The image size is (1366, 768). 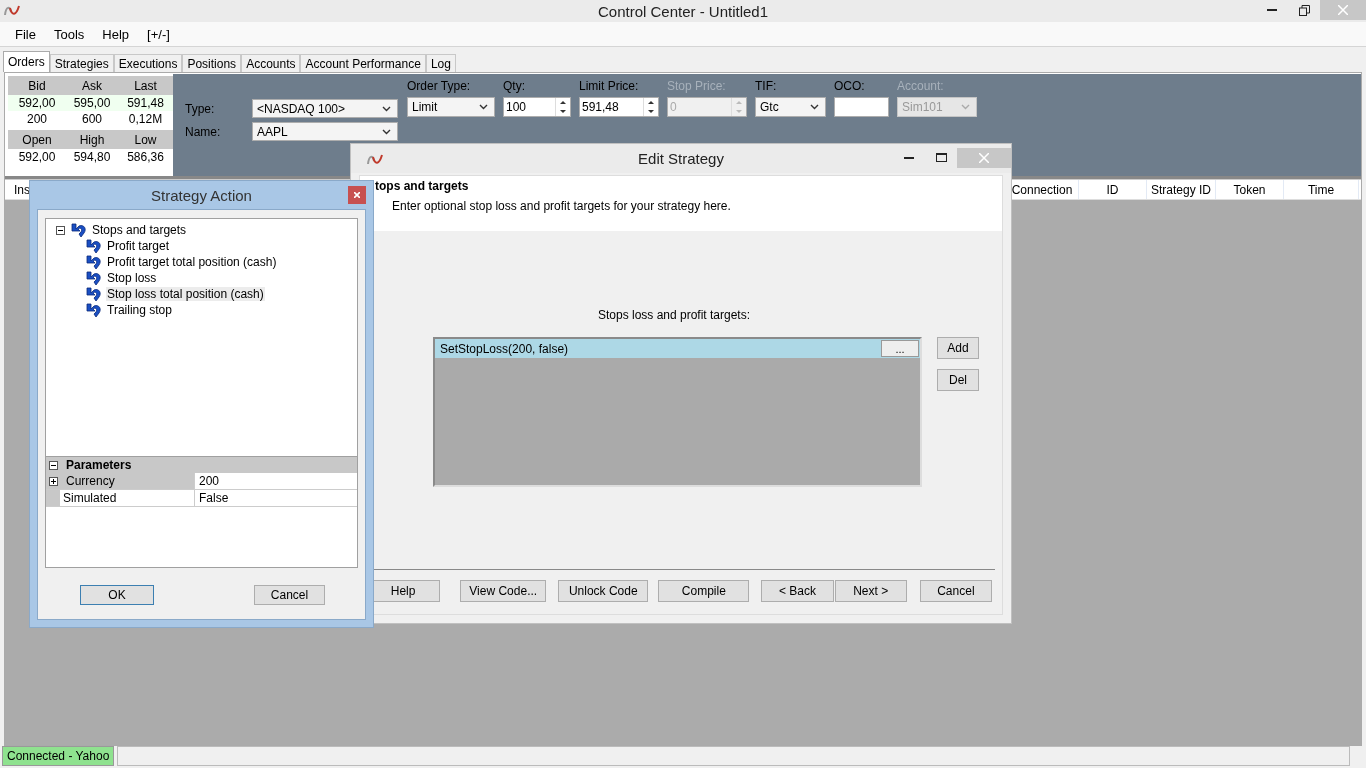 I want to click on tab: Orders, so click(x=26, y=61).